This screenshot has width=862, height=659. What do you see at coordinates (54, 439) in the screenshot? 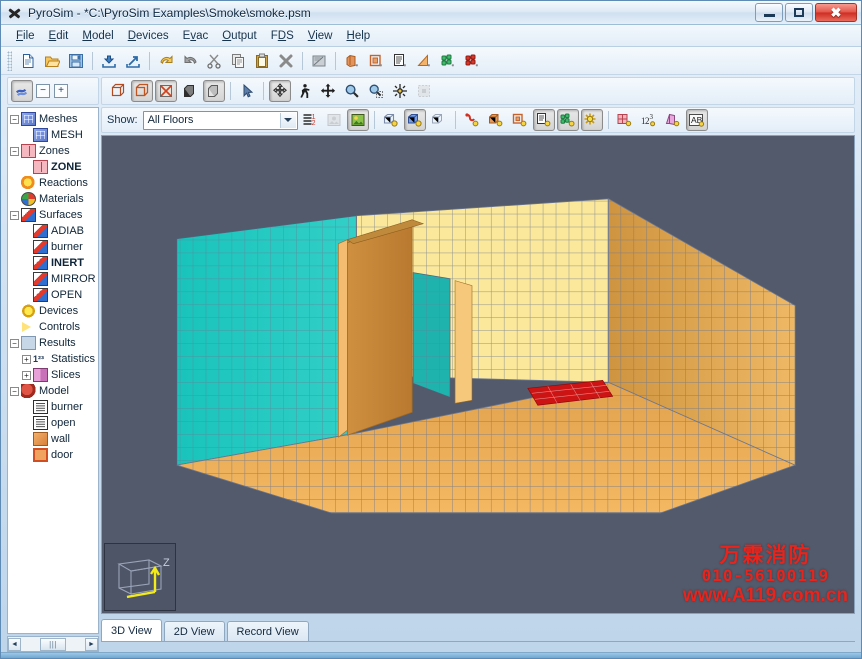
I see `tree-item-wall: wall` at bounding box center [54, 439].